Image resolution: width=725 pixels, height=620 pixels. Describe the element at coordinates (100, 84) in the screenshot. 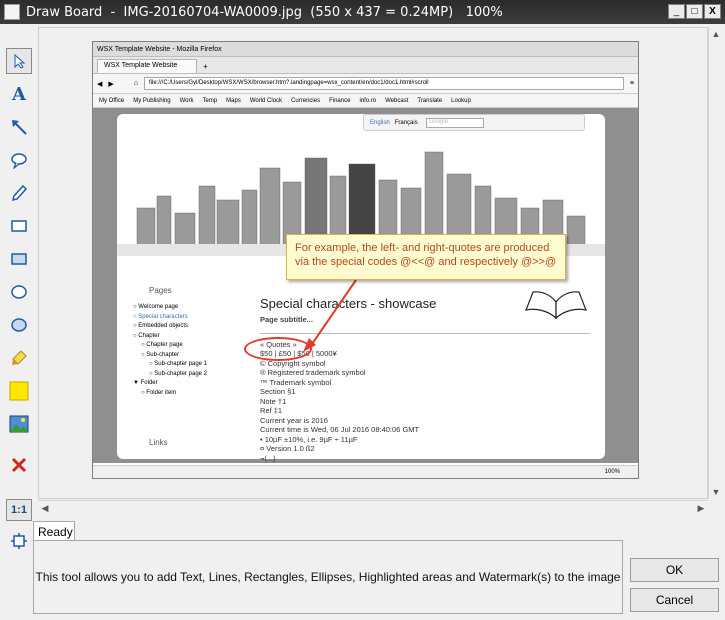

I see `back-icon: ◀` at that location.